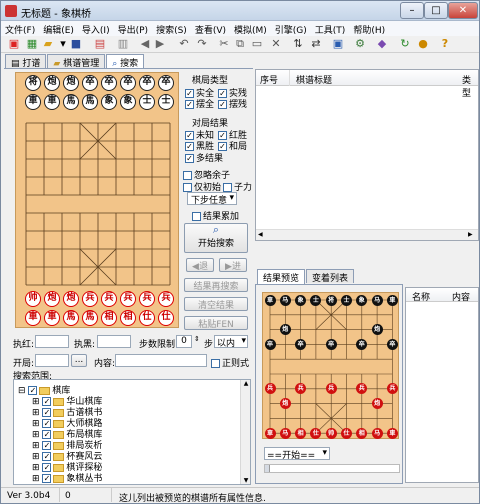 This screenshot has height=504, width=480. What do you see at coordinates (184, 341) in the screenshot?
I see `step-limit-input: 0` at bounding box center [184, 341].